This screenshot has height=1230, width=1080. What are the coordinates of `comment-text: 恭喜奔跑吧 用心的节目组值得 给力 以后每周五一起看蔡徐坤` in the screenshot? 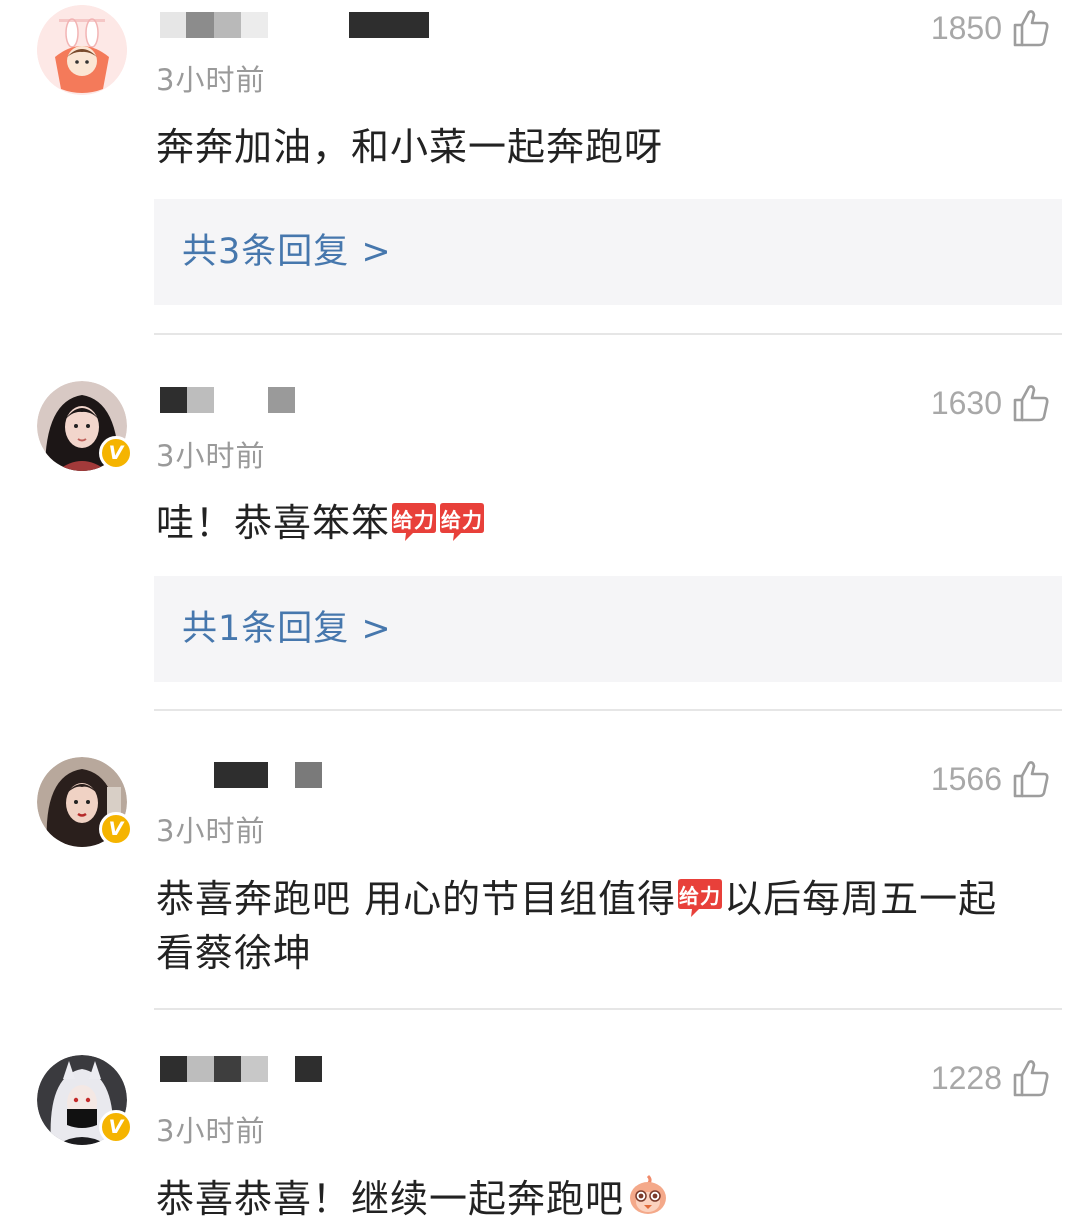 It's located at (601, 926).